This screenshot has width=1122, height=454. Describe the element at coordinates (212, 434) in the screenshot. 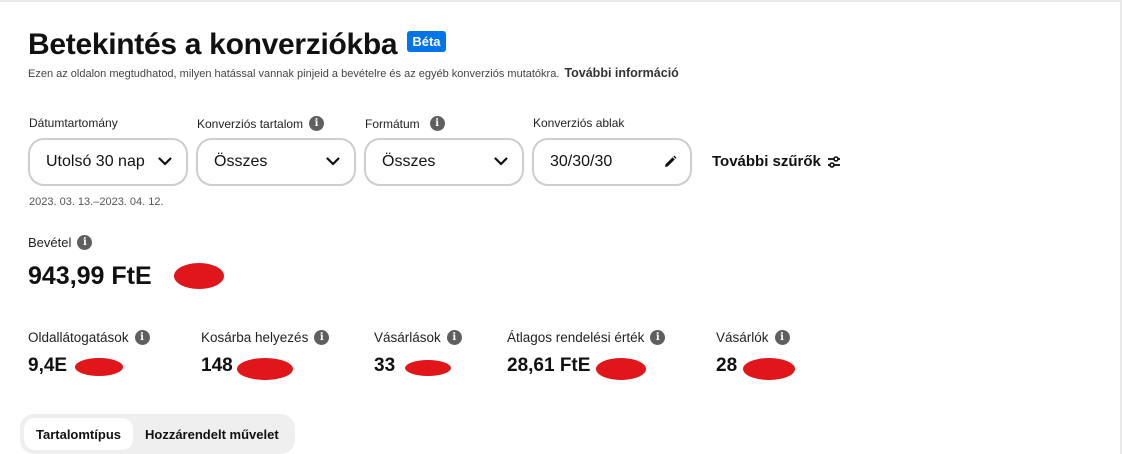

I see `tab-attributed-action: Hozzárendelt művelet` at that location.